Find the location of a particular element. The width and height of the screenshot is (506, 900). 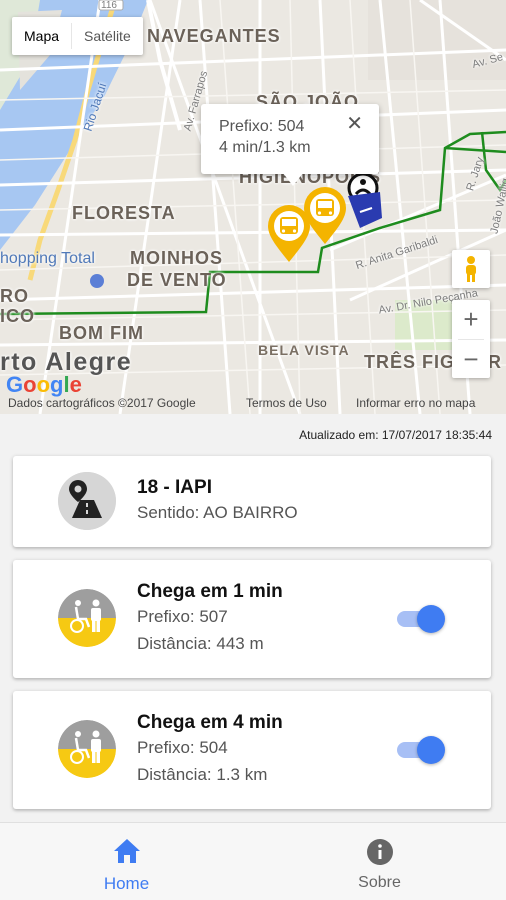

map-label-floresta: FLORESTA is located at coordinates (124, 213).